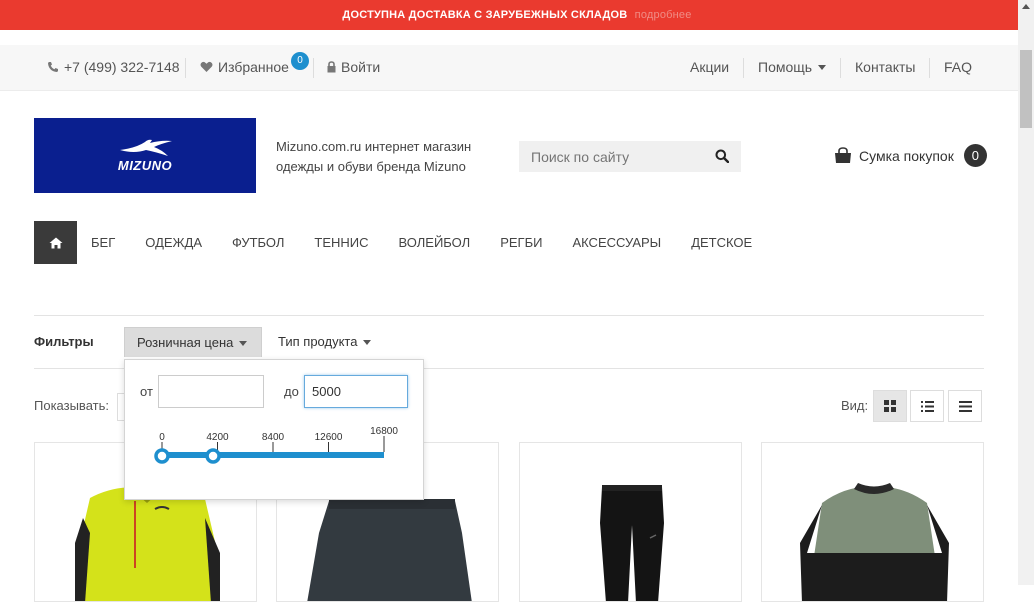  I want to click on slider-tick-label: 12600, so click(329, 437).